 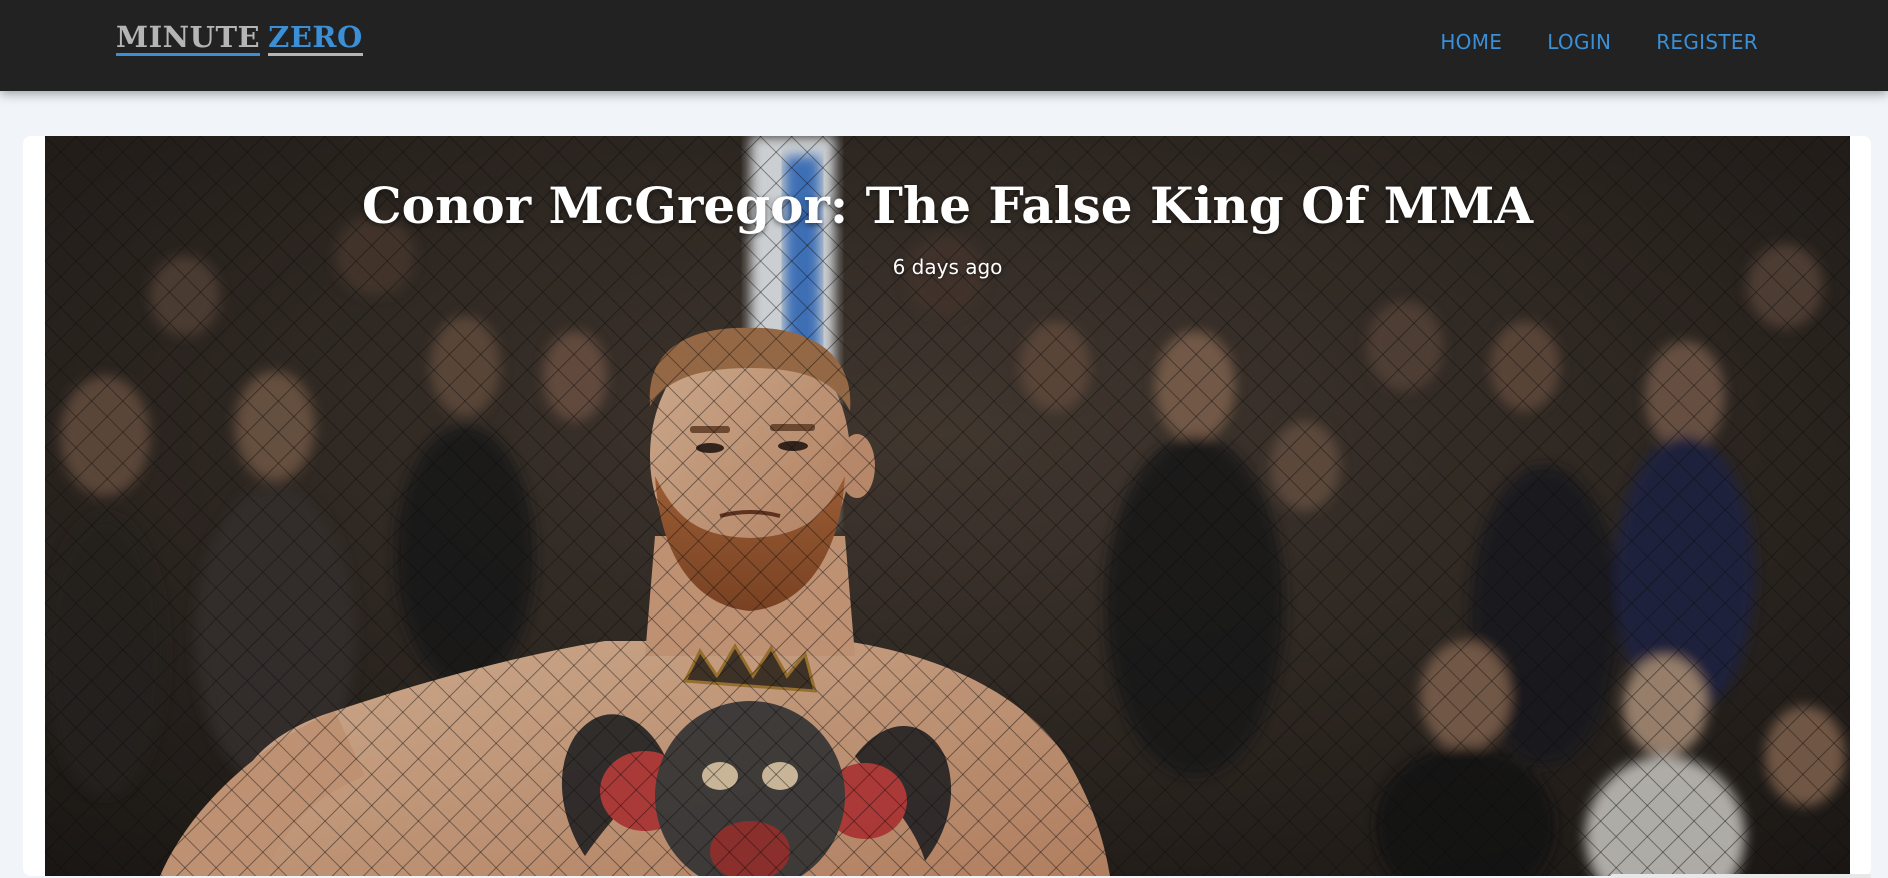 I want to click on nav-login-link: LOGIN, so click(x=1579, y=42).